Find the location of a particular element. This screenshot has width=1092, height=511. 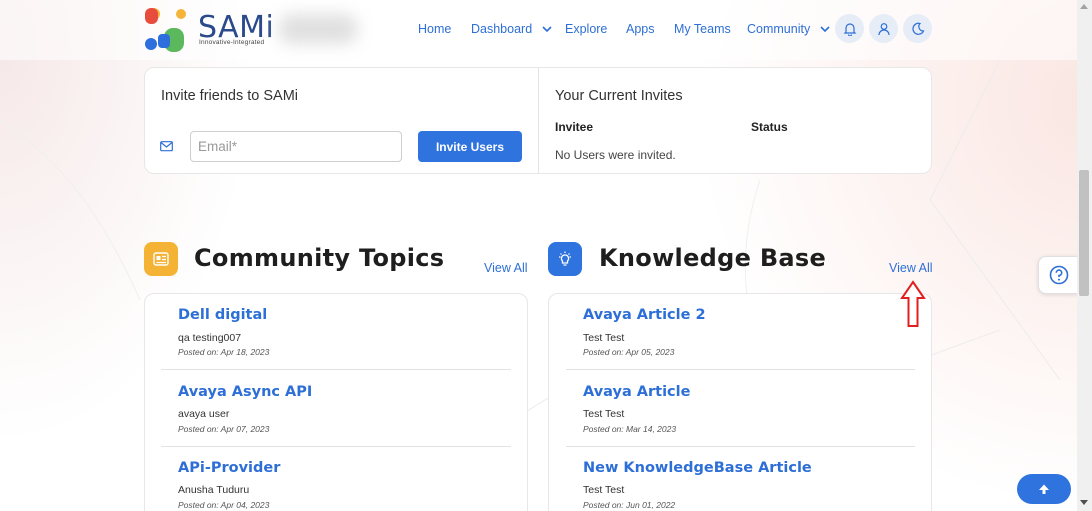

article-date: Posted on: Mar 14, 2023 is located at coordinates (630, 429).